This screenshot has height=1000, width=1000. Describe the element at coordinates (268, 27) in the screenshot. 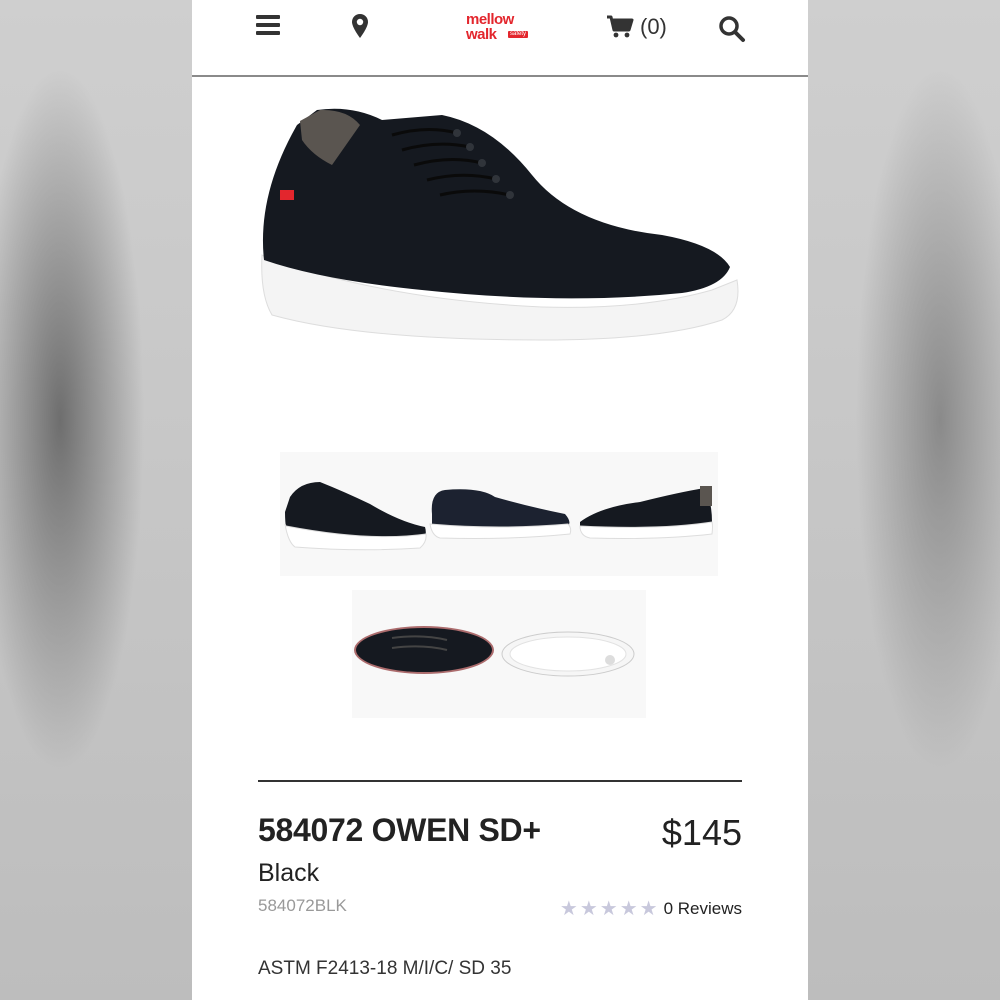

I see `menu-icon` at that location.